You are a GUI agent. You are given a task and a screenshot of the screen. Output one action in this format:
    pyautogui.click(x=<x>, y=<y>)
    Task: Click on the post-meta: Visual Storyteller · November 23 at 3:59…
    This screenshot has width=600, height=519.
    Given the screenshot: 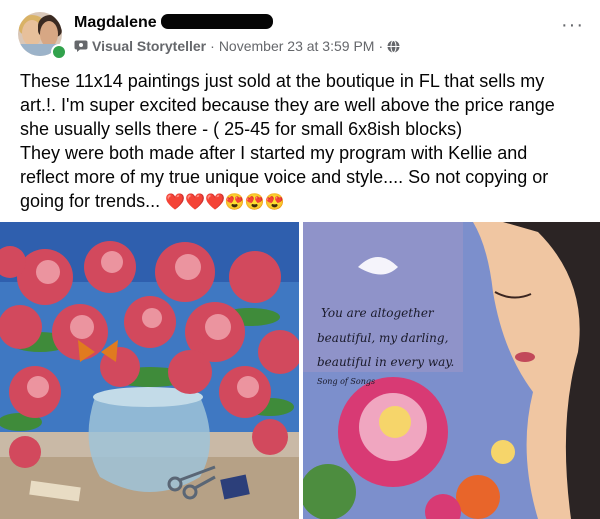 What is the action you would take?
    pyautogui.click(x=237, y=46)
    